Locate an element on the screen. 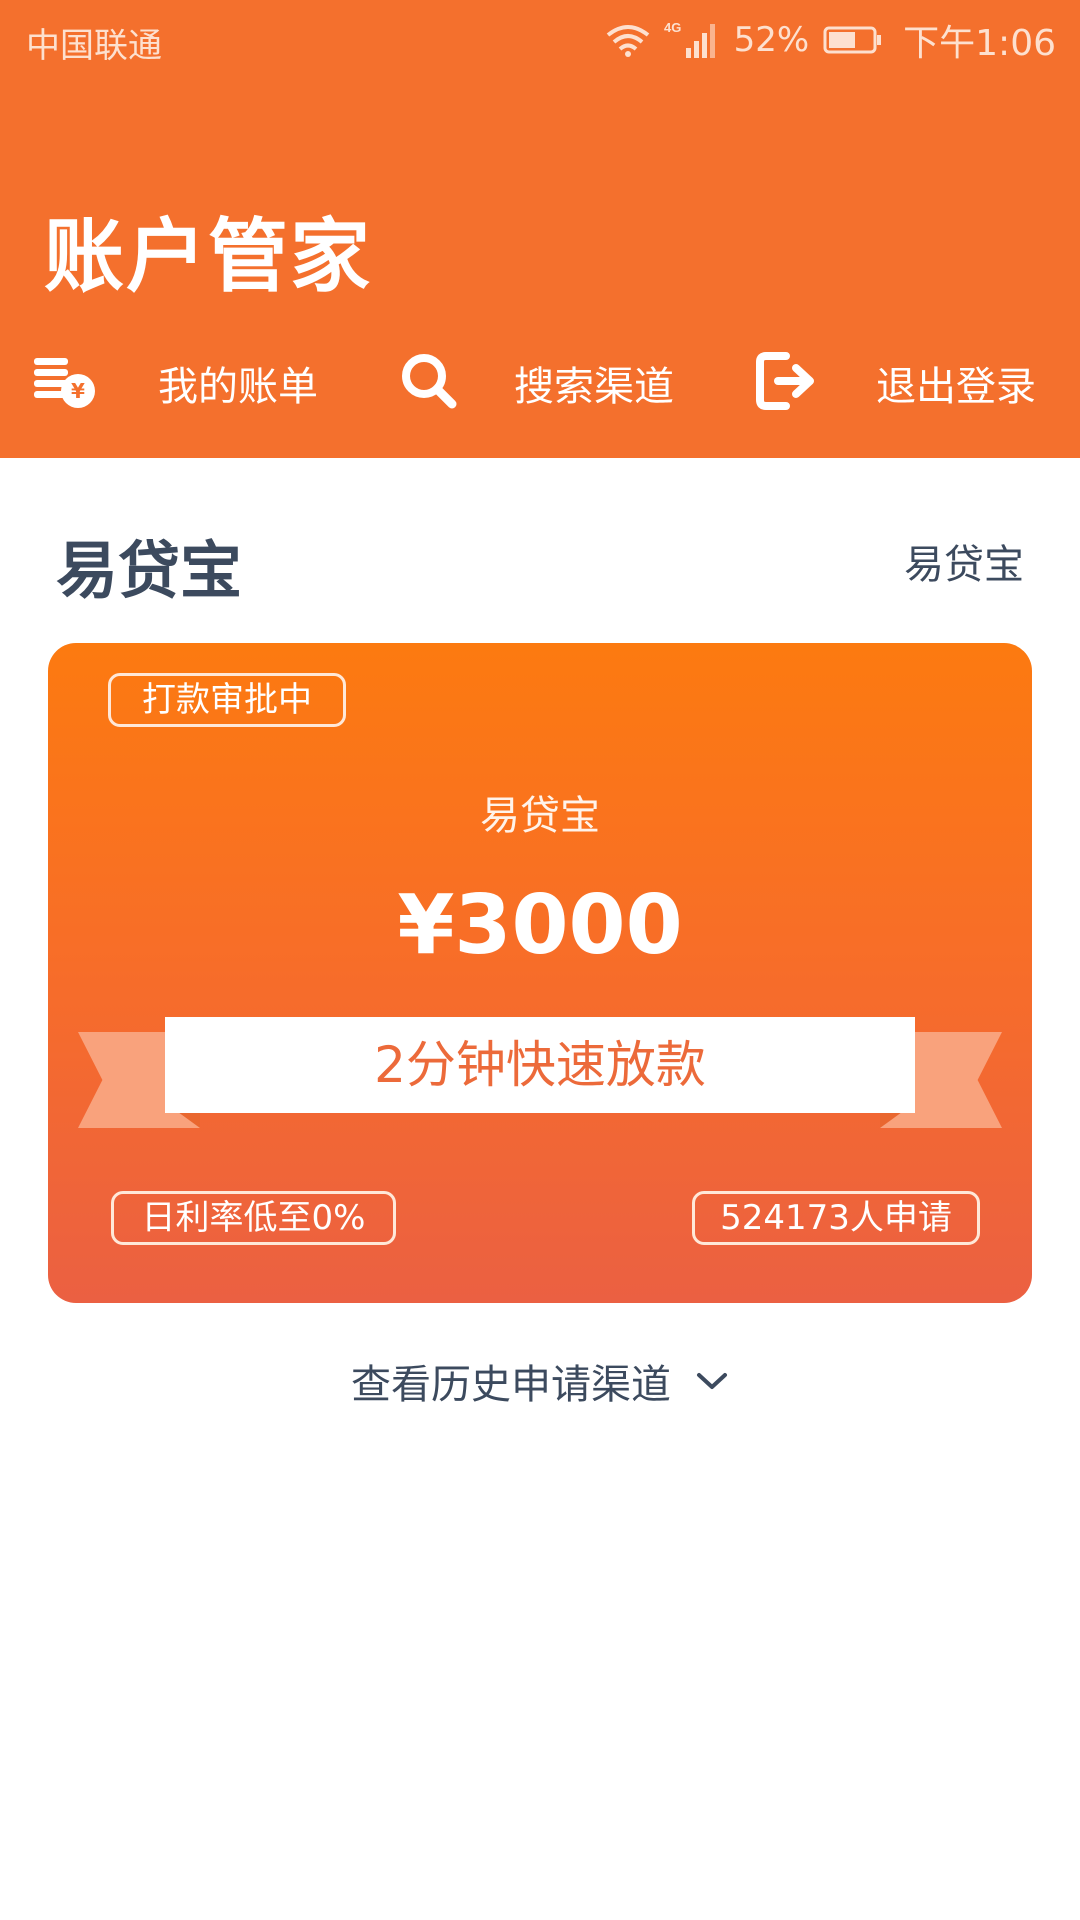  logout-icon is located at coordinates (787, 381).